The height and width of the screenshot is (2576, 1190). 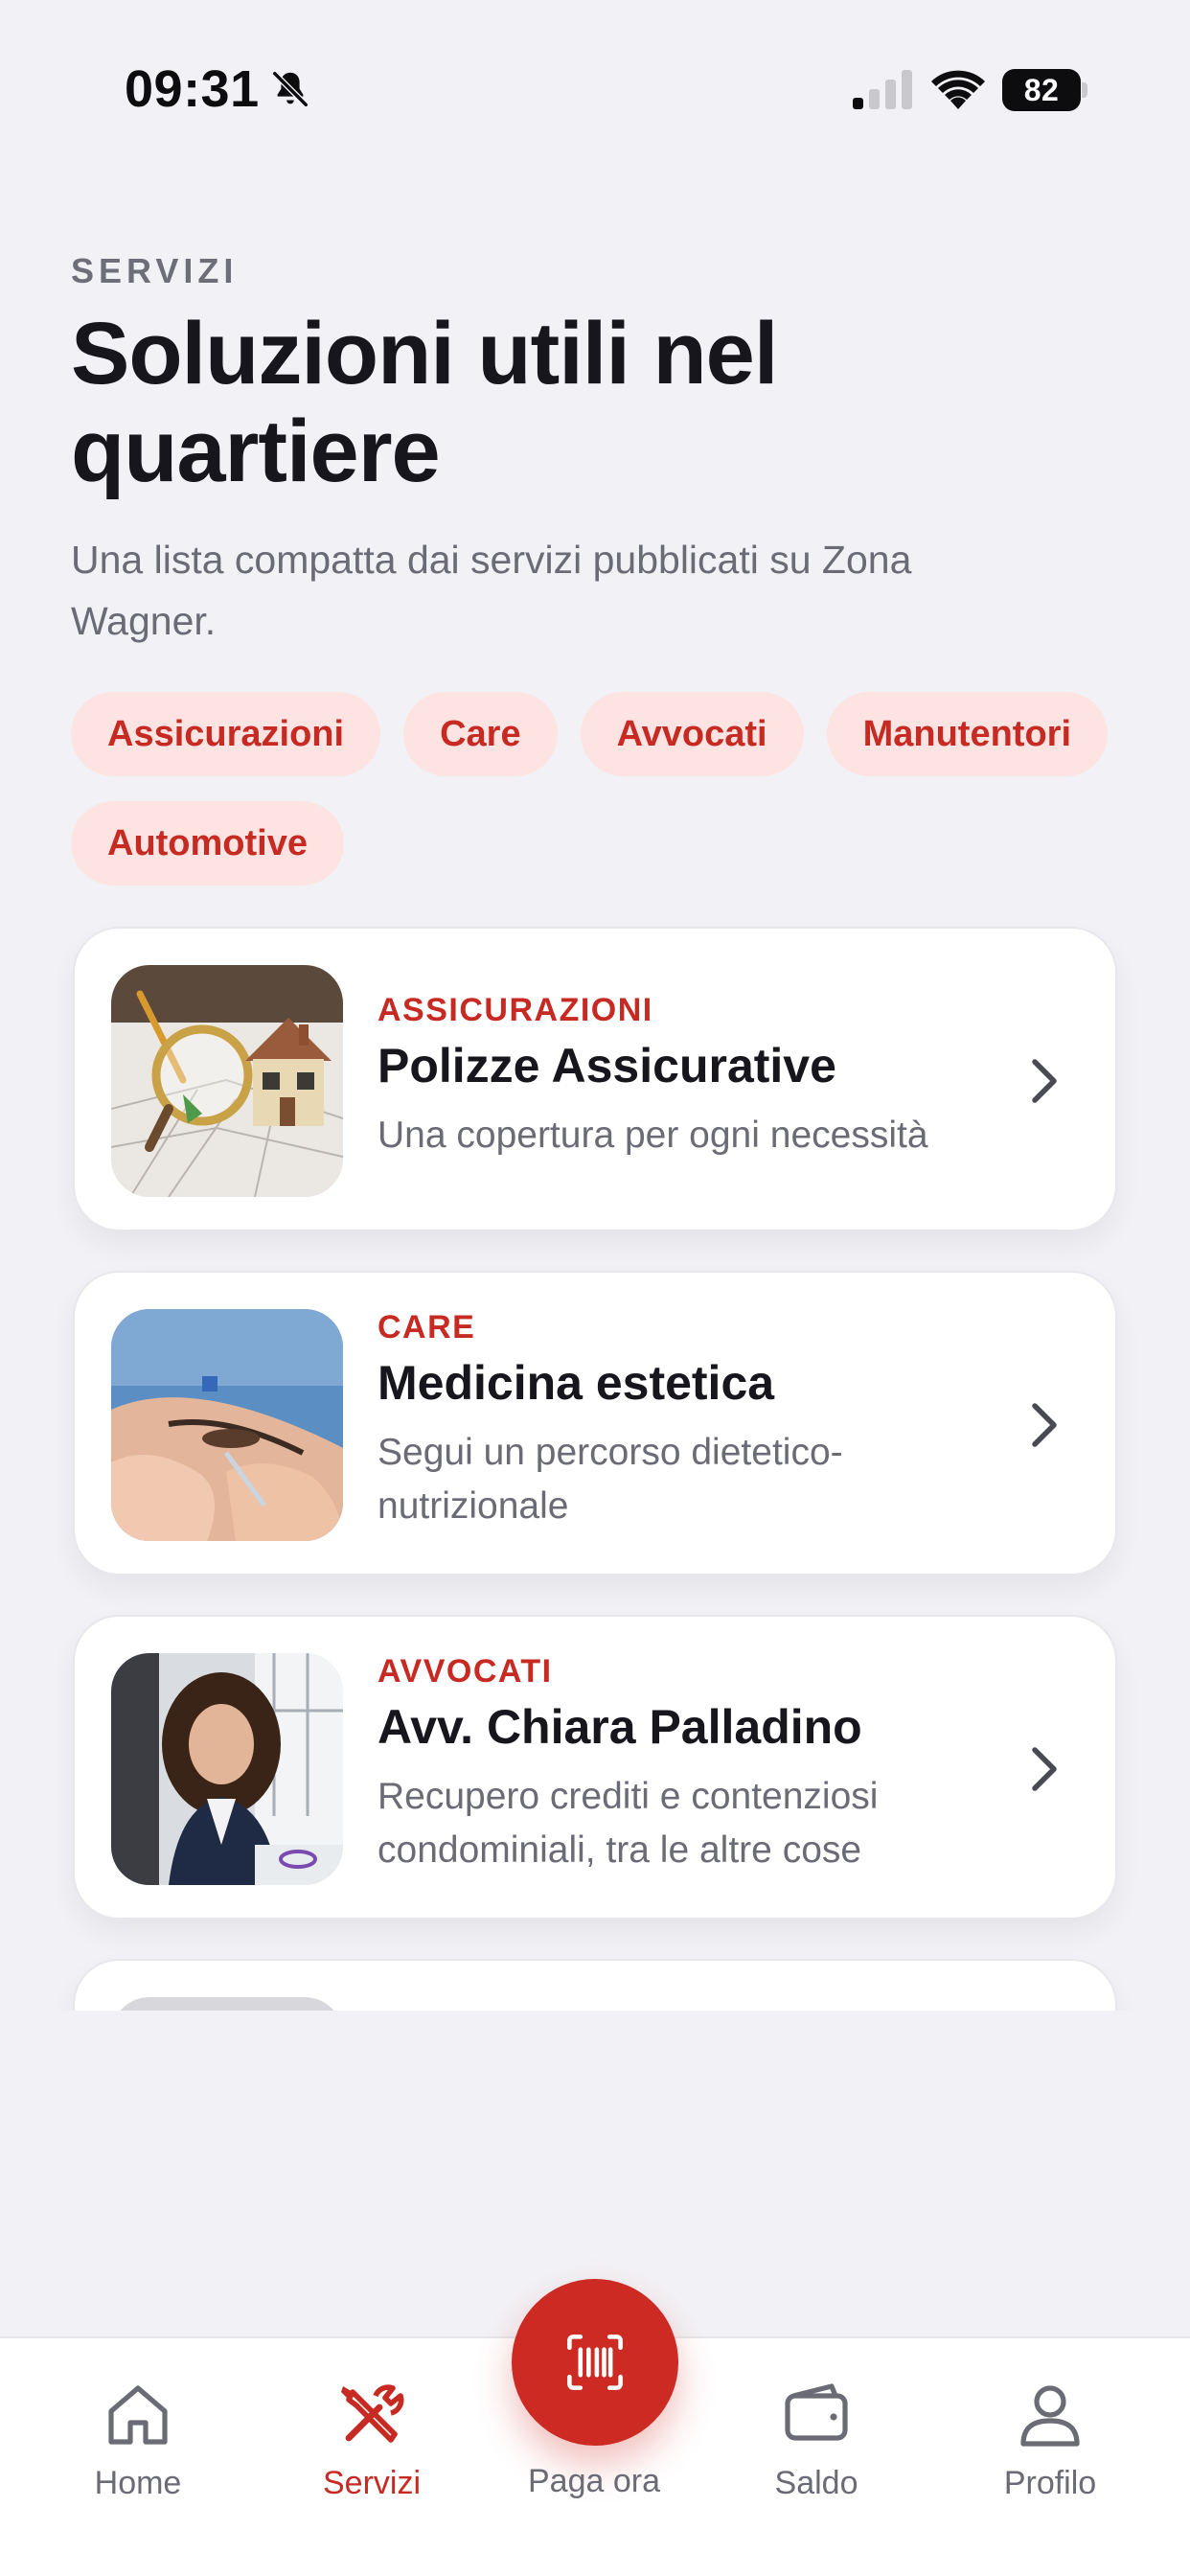 What do you see at coordinates (576, 1383) in the screenshot?
I see `card-title: Medicina estetica` at bounding box center [576, 1383].